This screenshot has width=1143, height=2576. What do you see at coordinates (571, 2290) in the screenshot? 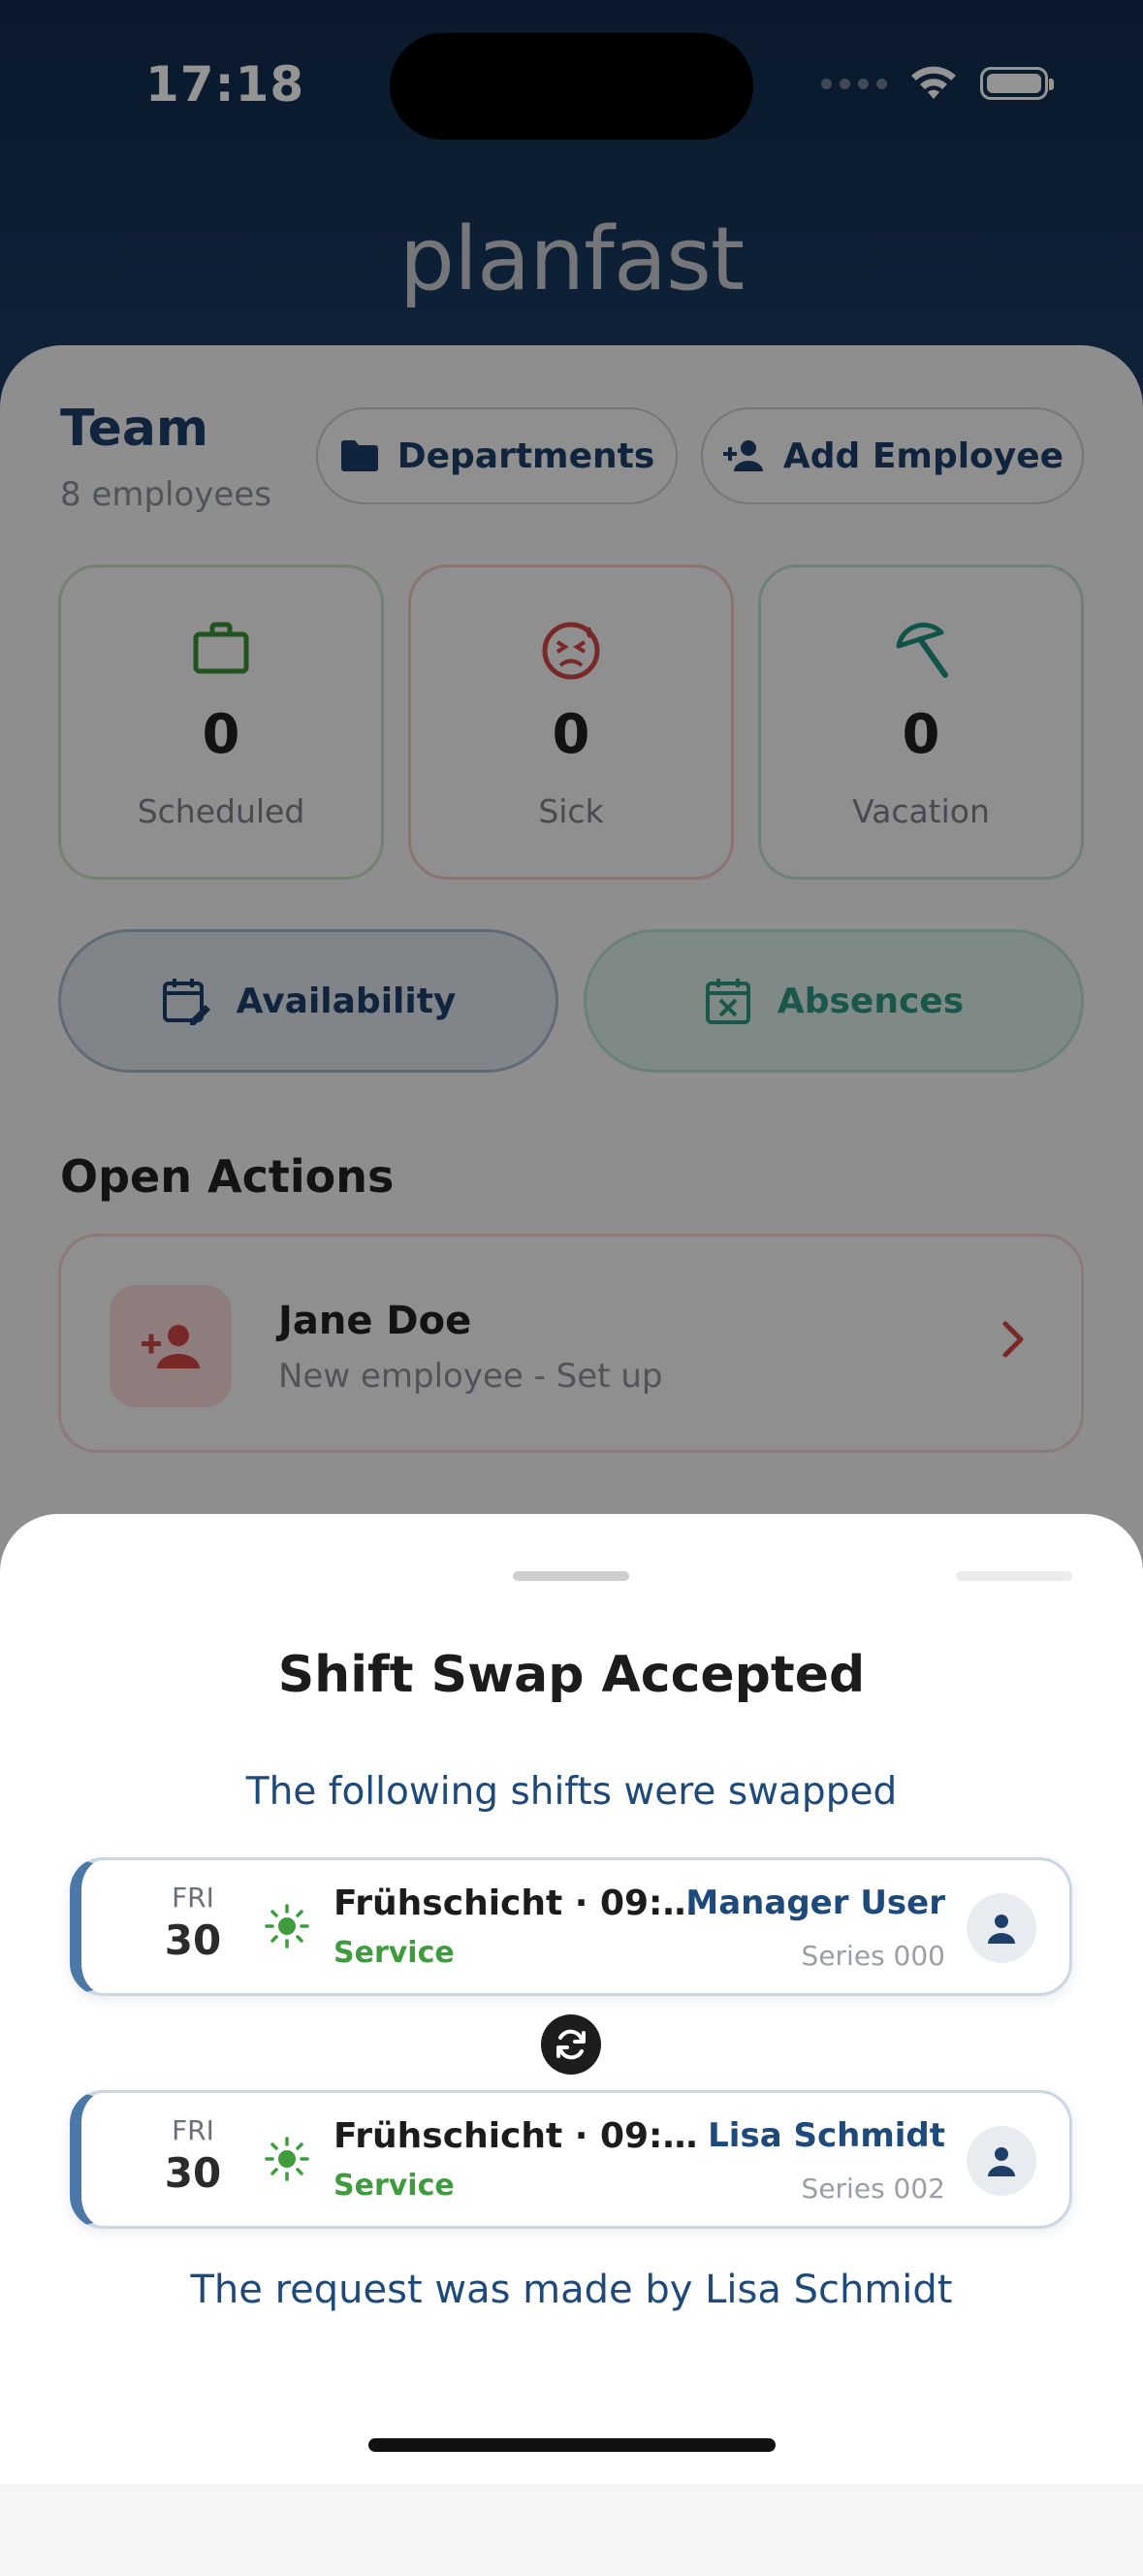
I see `request-note: The request was made by Lisa Schmidt` at bounding box center [571, 2290].